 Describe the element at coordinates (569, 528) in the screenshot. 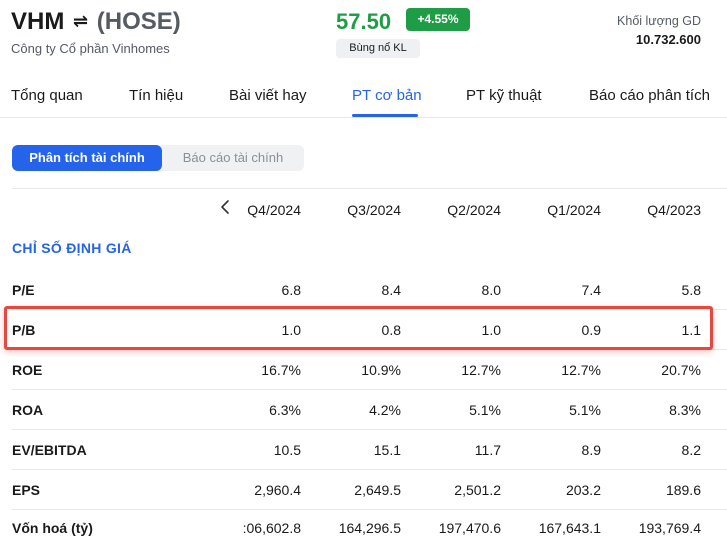

I see `table-cell: 167,643.1` at that location.